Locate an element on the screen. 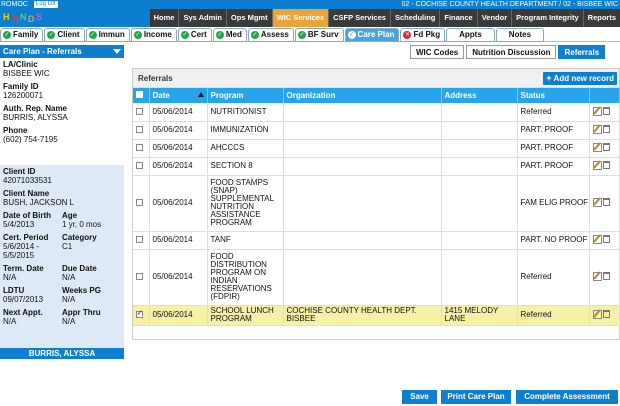 The height and width of the screenshot is (406, 620). date-column-header: Date is located at coordinates (178, 95).